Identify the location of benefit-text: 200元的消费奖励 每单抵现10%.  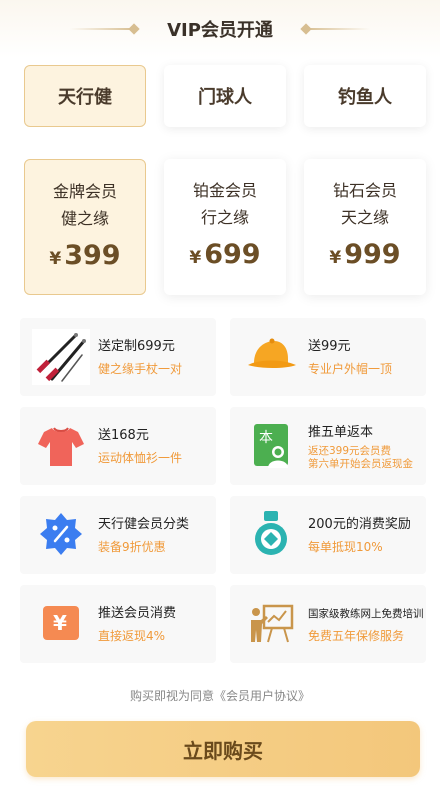
(365, 536).